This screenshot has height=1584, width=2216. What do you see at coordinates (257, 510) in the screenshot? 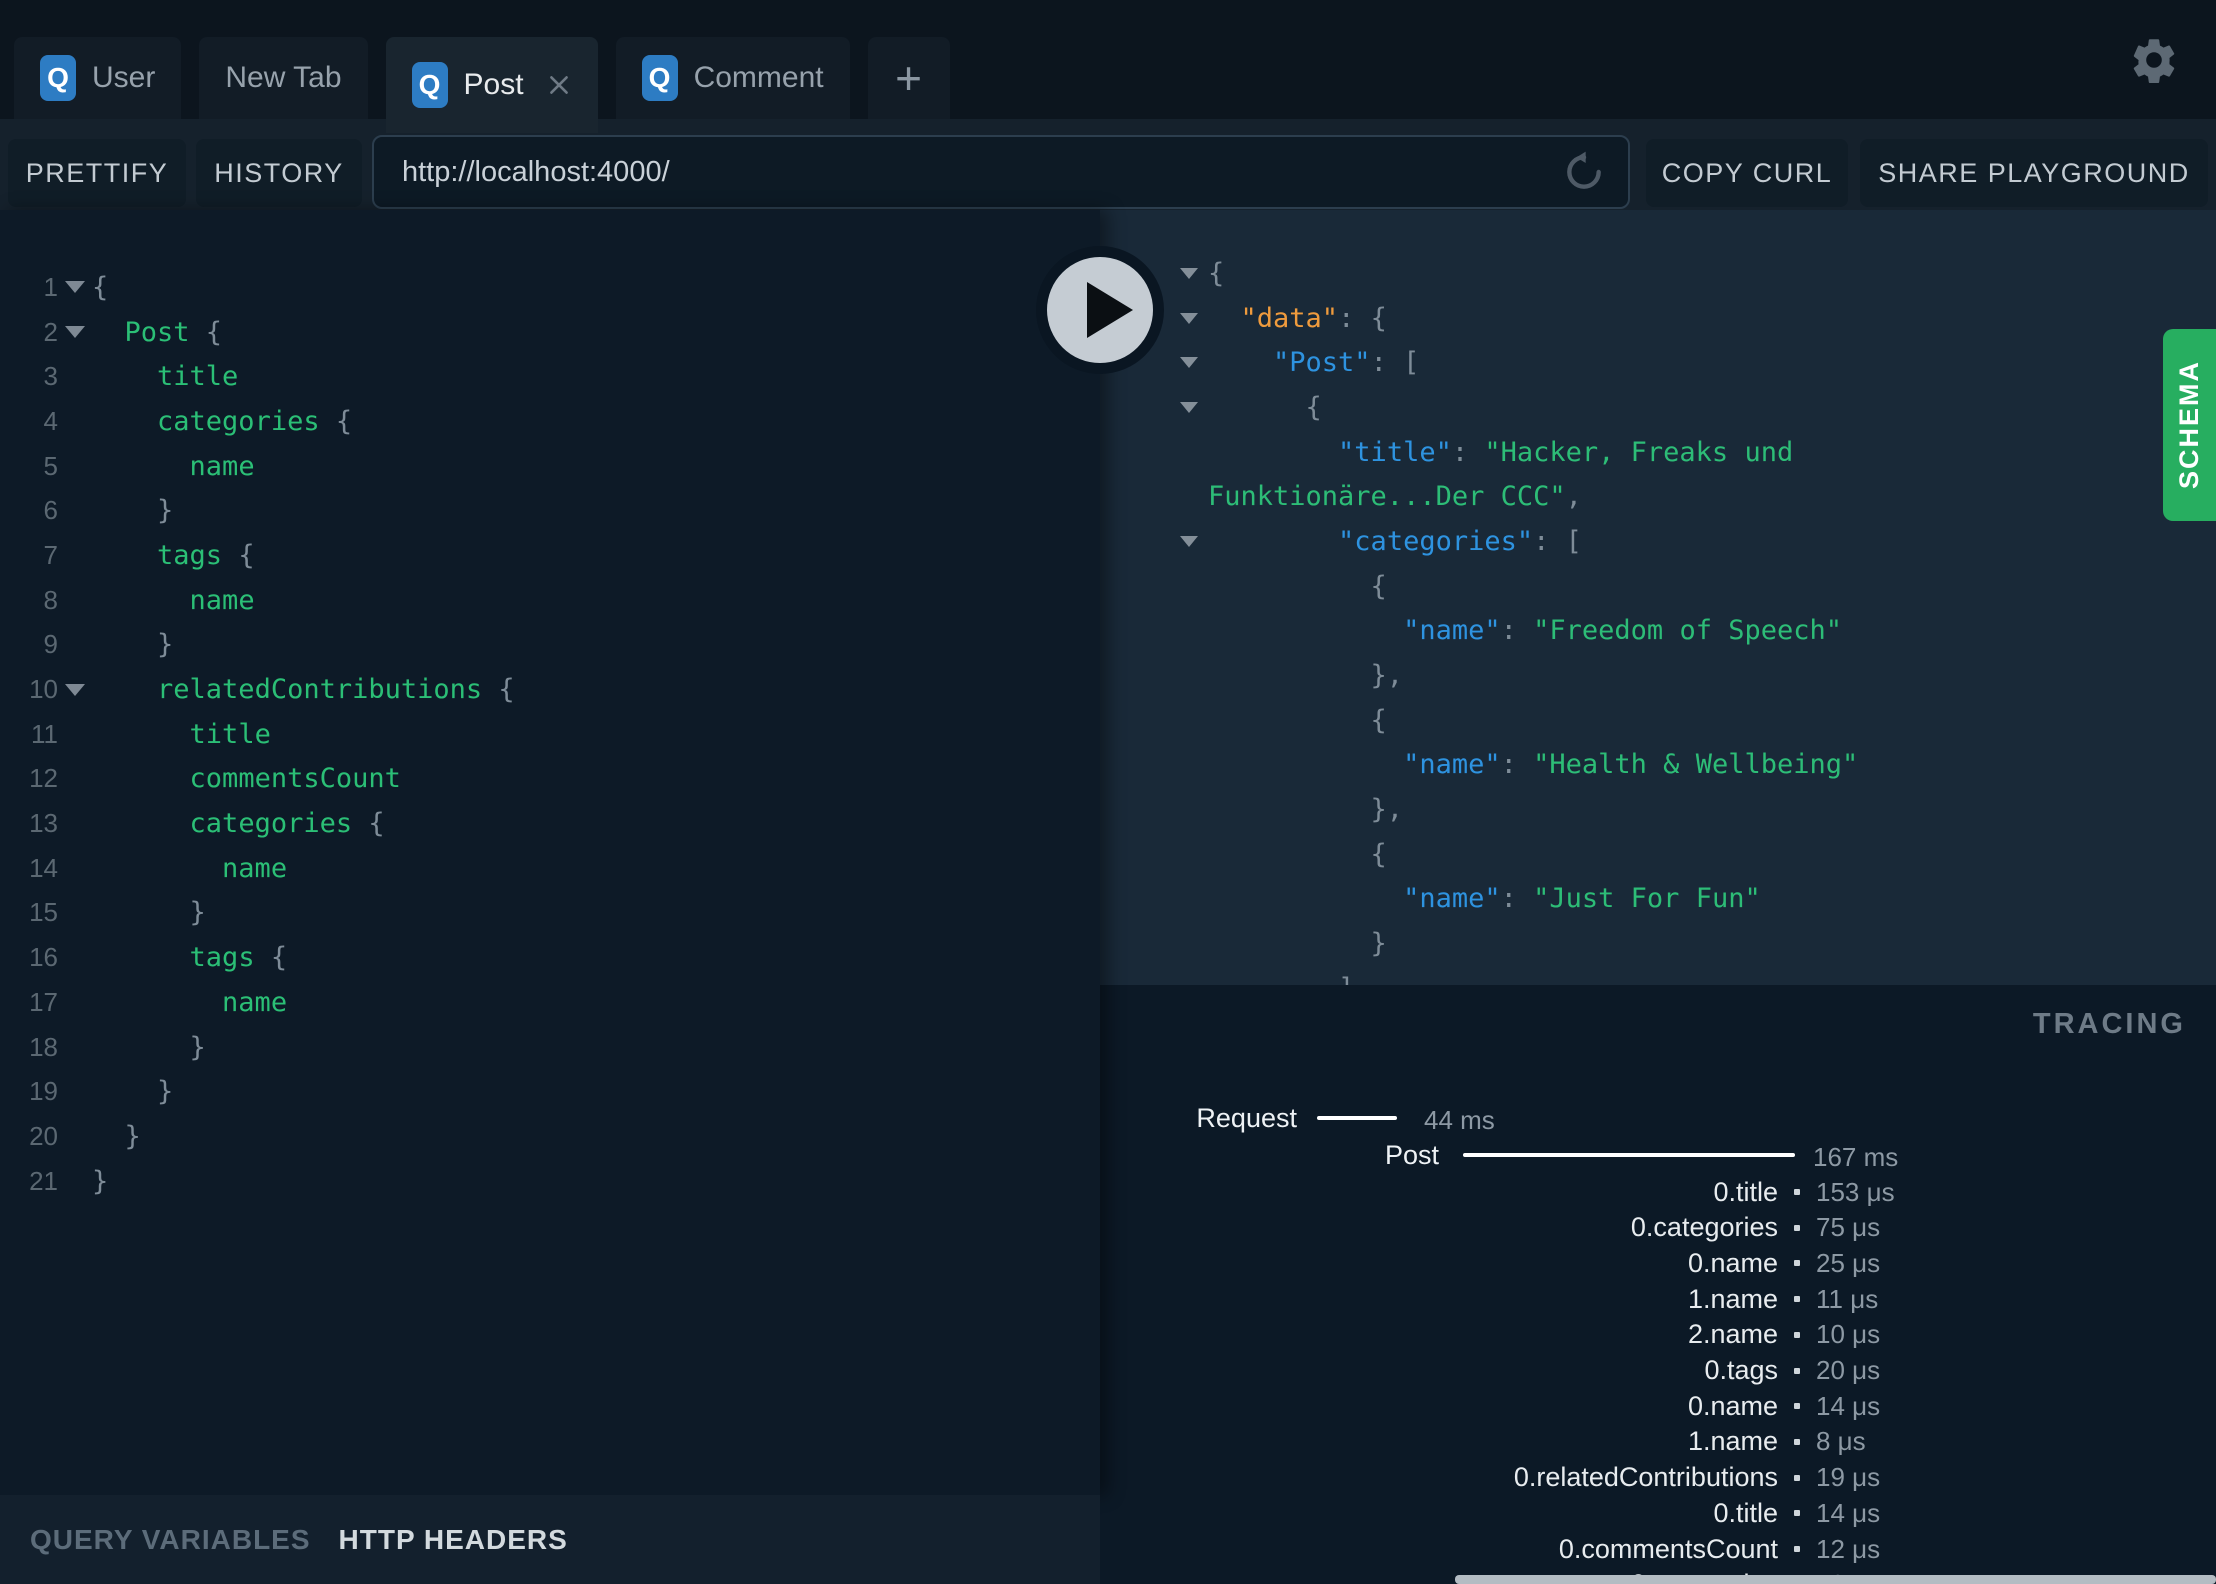
I see `code-line: 6 }` at bounding box center [257, 510].